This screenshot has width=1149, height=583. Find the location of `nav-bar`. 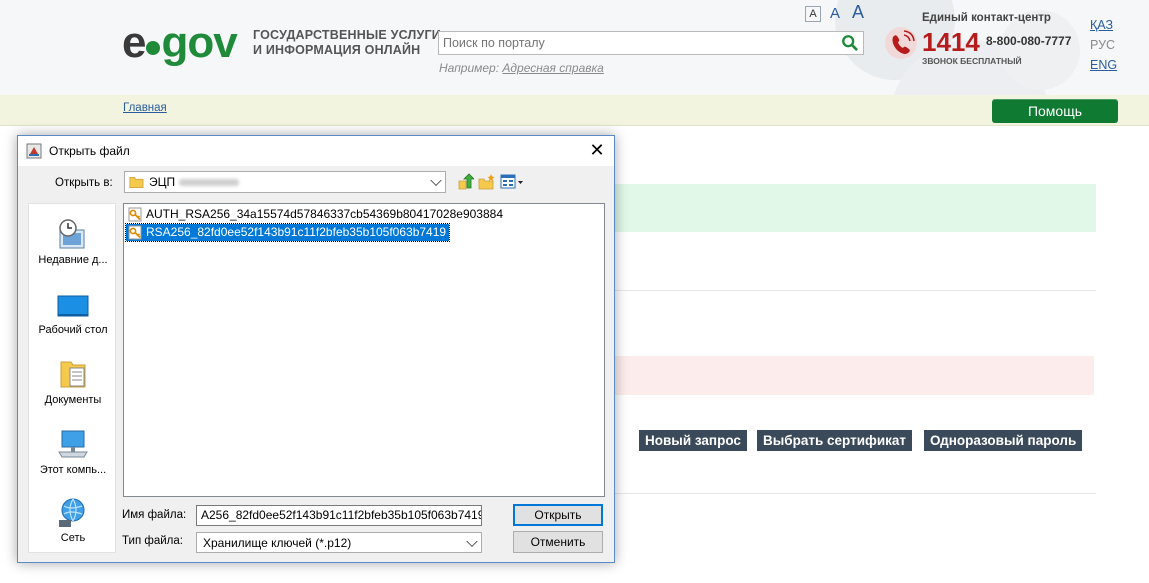

nav-bar is located at coordinates (574, 110).